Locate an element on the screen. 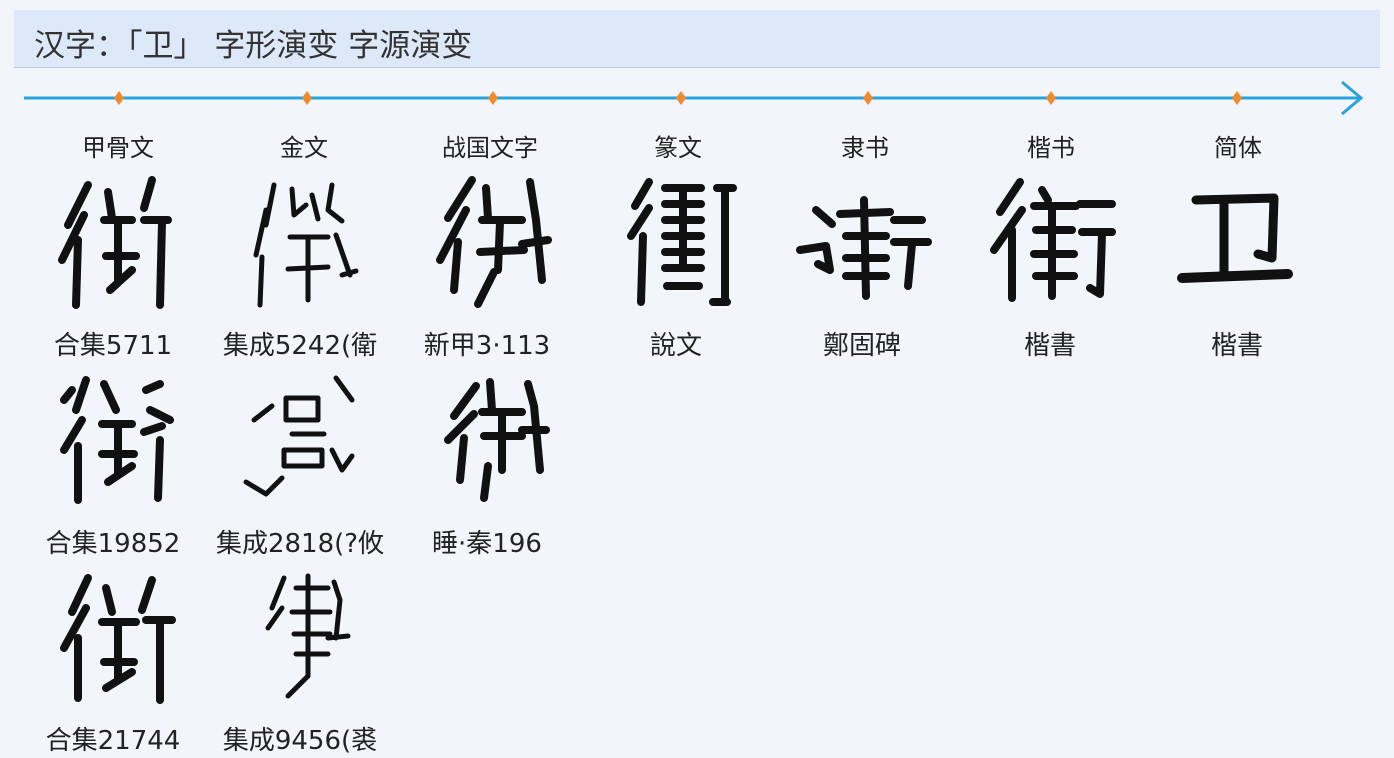 The width and height of the screenshot is (1394, 758). stage-label-zhuanwen: 篆文 is located at coordinates (678, 148).